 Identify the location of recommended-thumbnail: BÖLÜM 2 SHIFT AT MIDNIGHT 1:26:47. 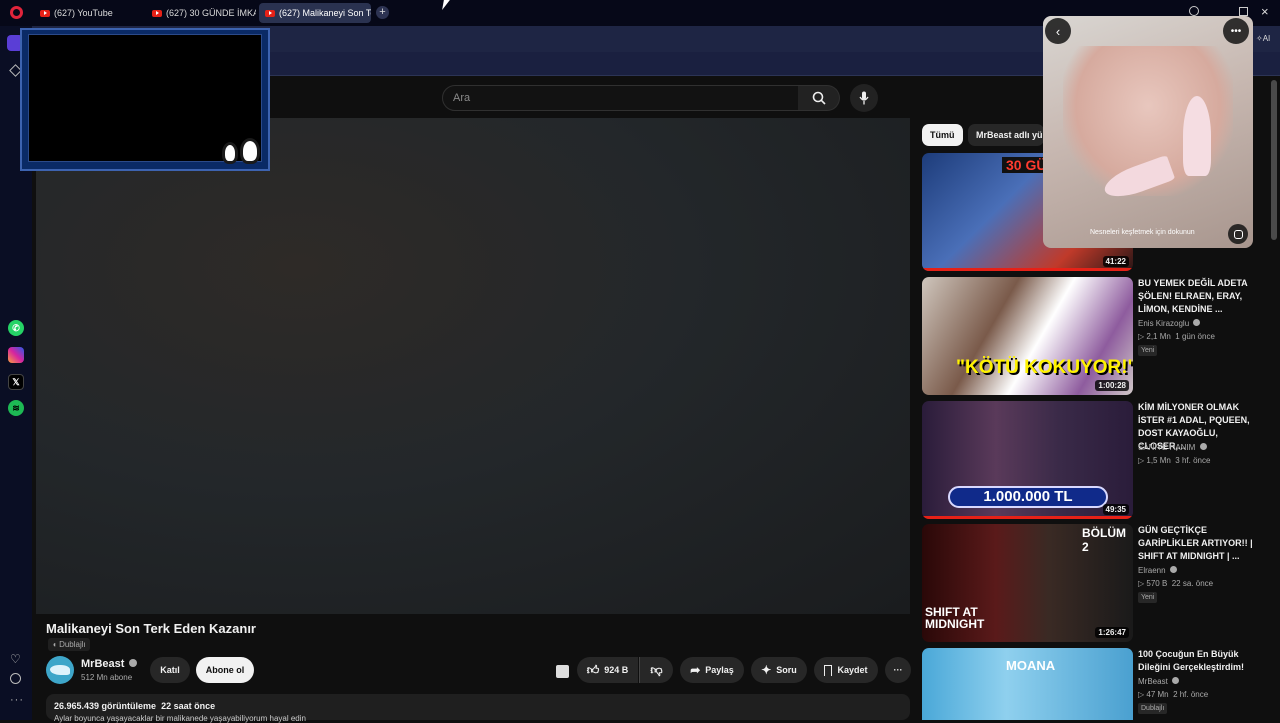
(1027, 583).